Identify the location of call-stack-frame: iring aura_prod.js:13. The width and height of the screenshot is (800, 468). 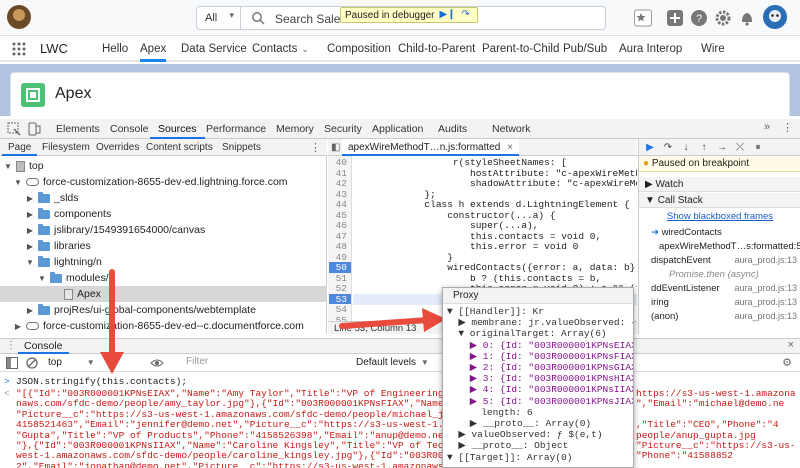
(719, 303).